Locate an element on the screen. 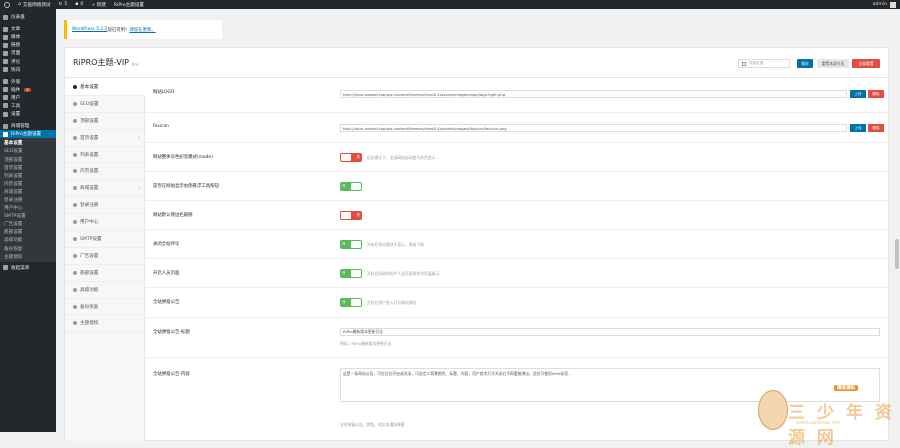 Image resolution: width=900 pixels, height=448 pixels. adminbar-user: admin is located at coordinates (884, 4).